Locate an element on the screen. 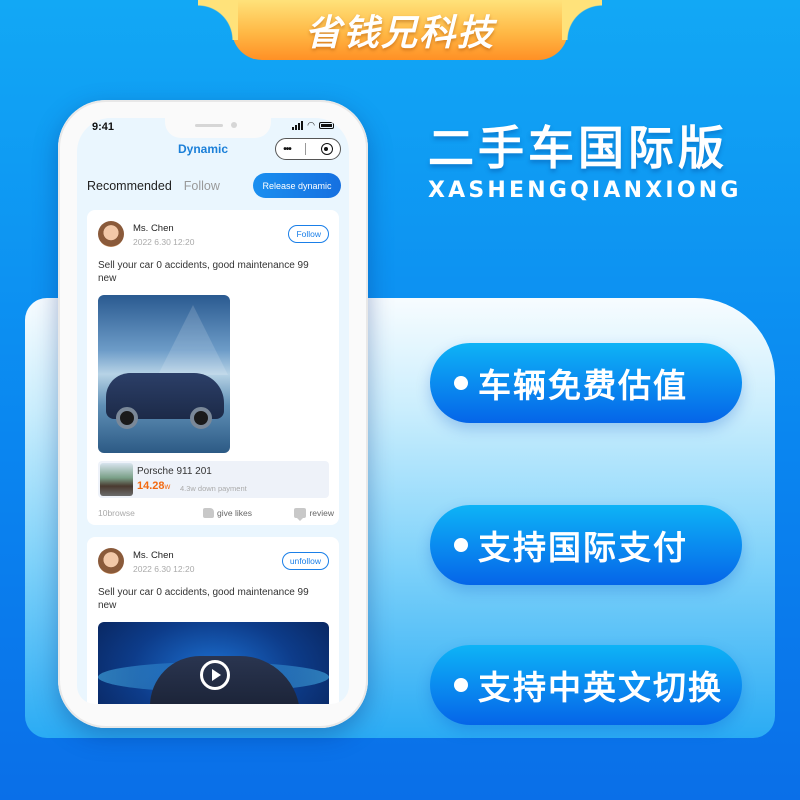  mini-program-capsule: ••• is located at coordinates (308, 149).